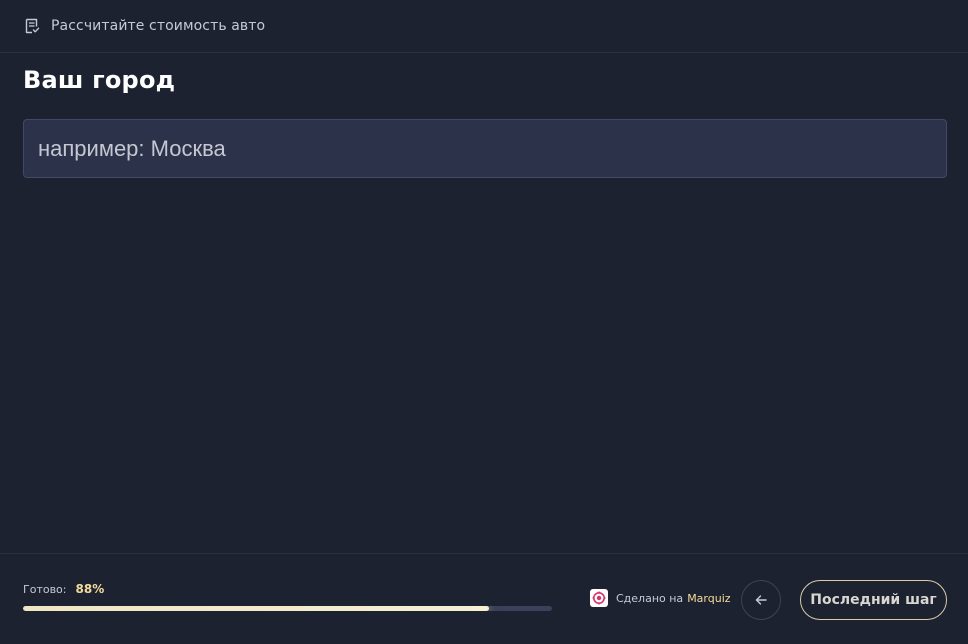 The image size is (968, 644). I want to click on made-by-text: Сделано на, so click(650, 598).